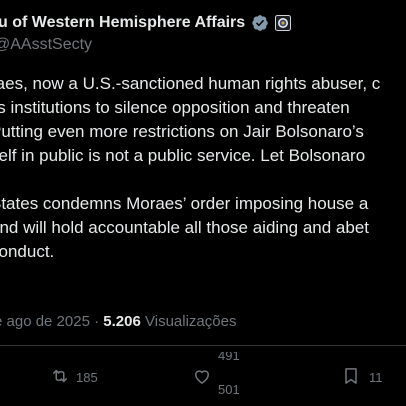 This screenshot has width=406, height=406. What do you see at coordinates (87, 377) in the screenshot?
I see `retweet-count: 185` at bounding box center [87, 377].